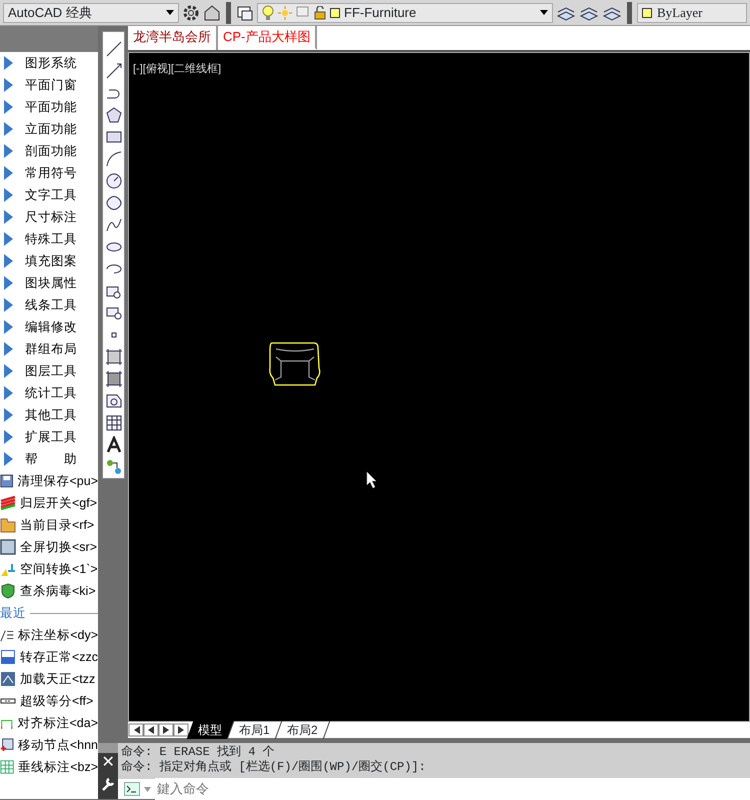 The height and width of the screenshot is (800, 750). Describe the element at coordinates (303, 13) in the screenshot. I see `monitor-icon` at that location.